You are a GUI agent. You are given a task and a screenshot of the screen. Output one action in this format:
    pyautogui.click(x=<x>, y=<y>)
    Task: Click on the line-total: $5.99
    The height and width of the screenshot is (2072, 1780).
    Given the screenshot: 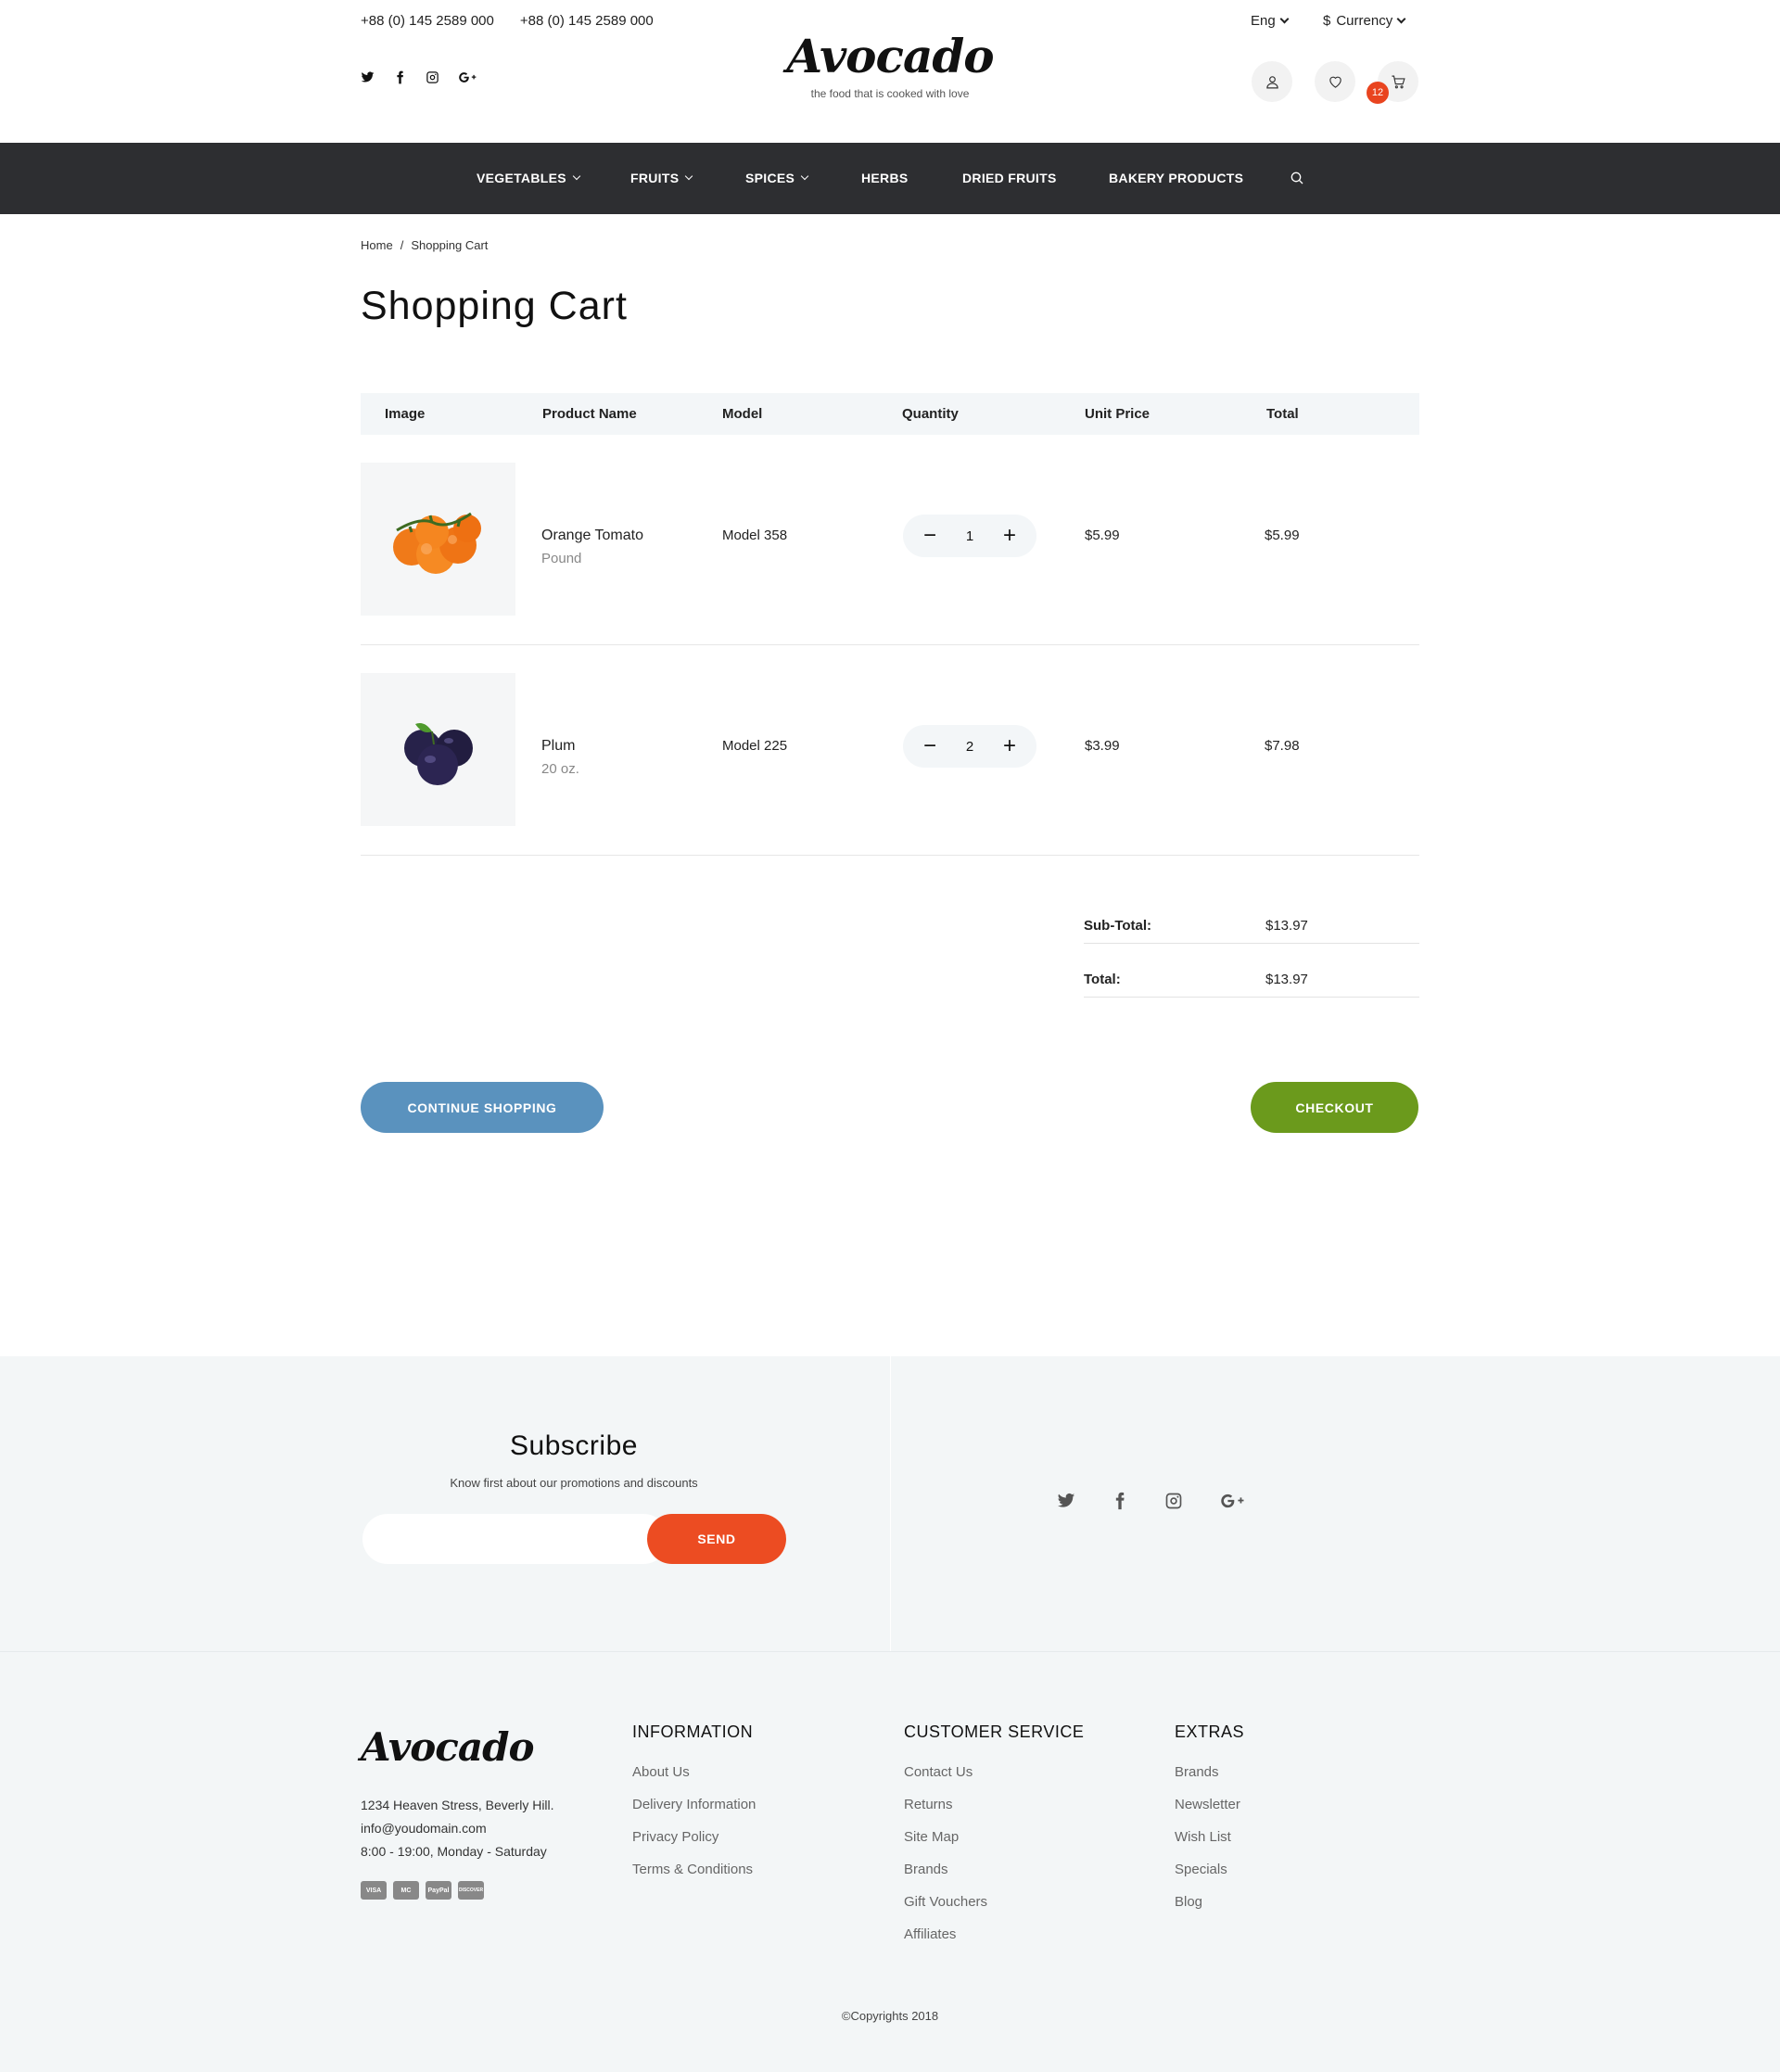 What is the action you would take?
    pyautogui.click(x=1282, y=536)
    